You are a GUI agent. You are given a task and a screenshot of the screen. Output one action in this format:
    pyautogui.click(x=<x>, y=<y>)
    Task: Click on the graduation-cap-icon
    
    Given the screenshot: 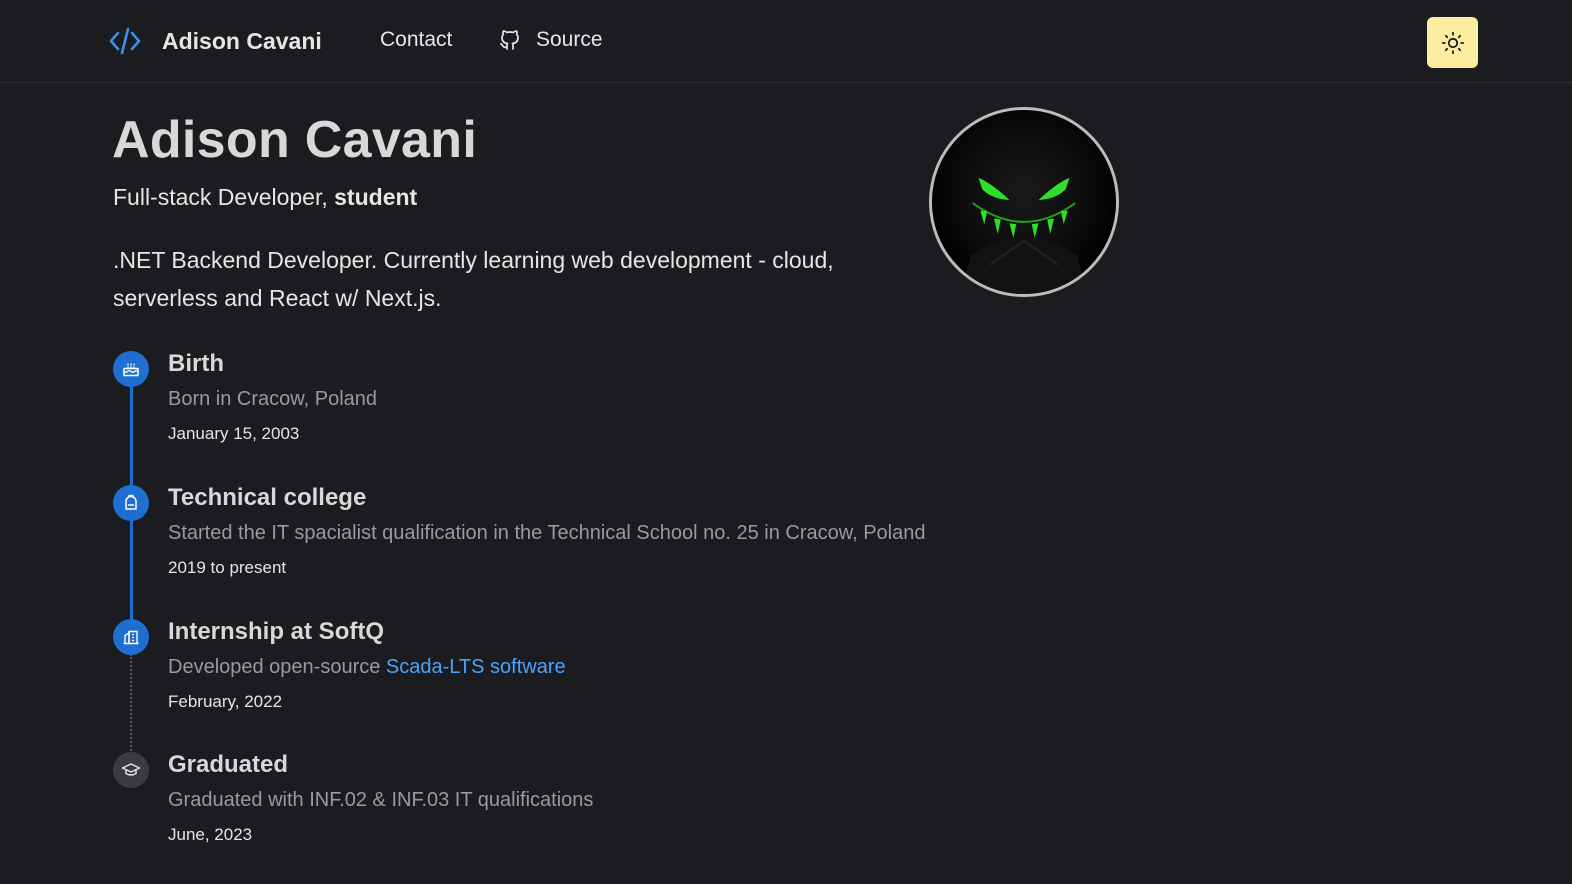 What is the action you would take?
    pyautogui.click(x=131, y=769)
    